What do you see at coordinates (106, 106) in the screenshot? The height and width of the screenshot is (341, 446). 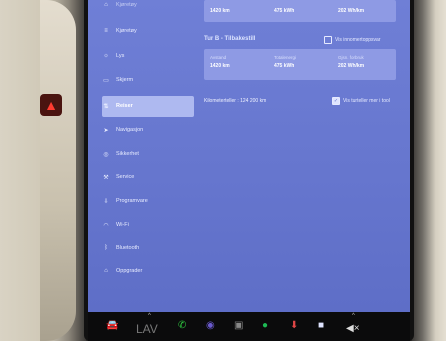 I see `trips-icon: ⇅` at bounding box center [106, 106].